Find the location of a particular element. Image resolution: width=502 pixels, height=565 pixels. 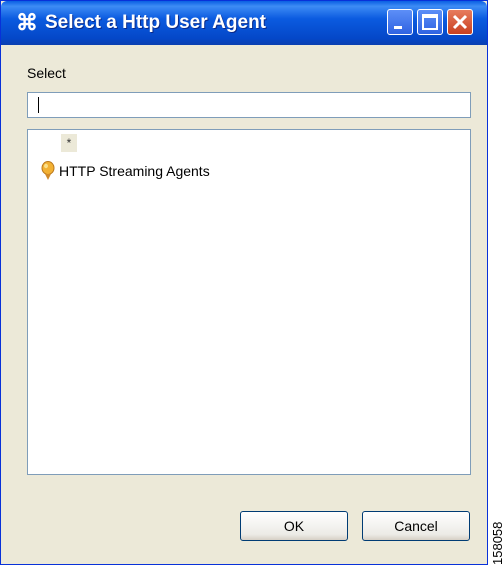

close-button is located at coordinates (460, 22).